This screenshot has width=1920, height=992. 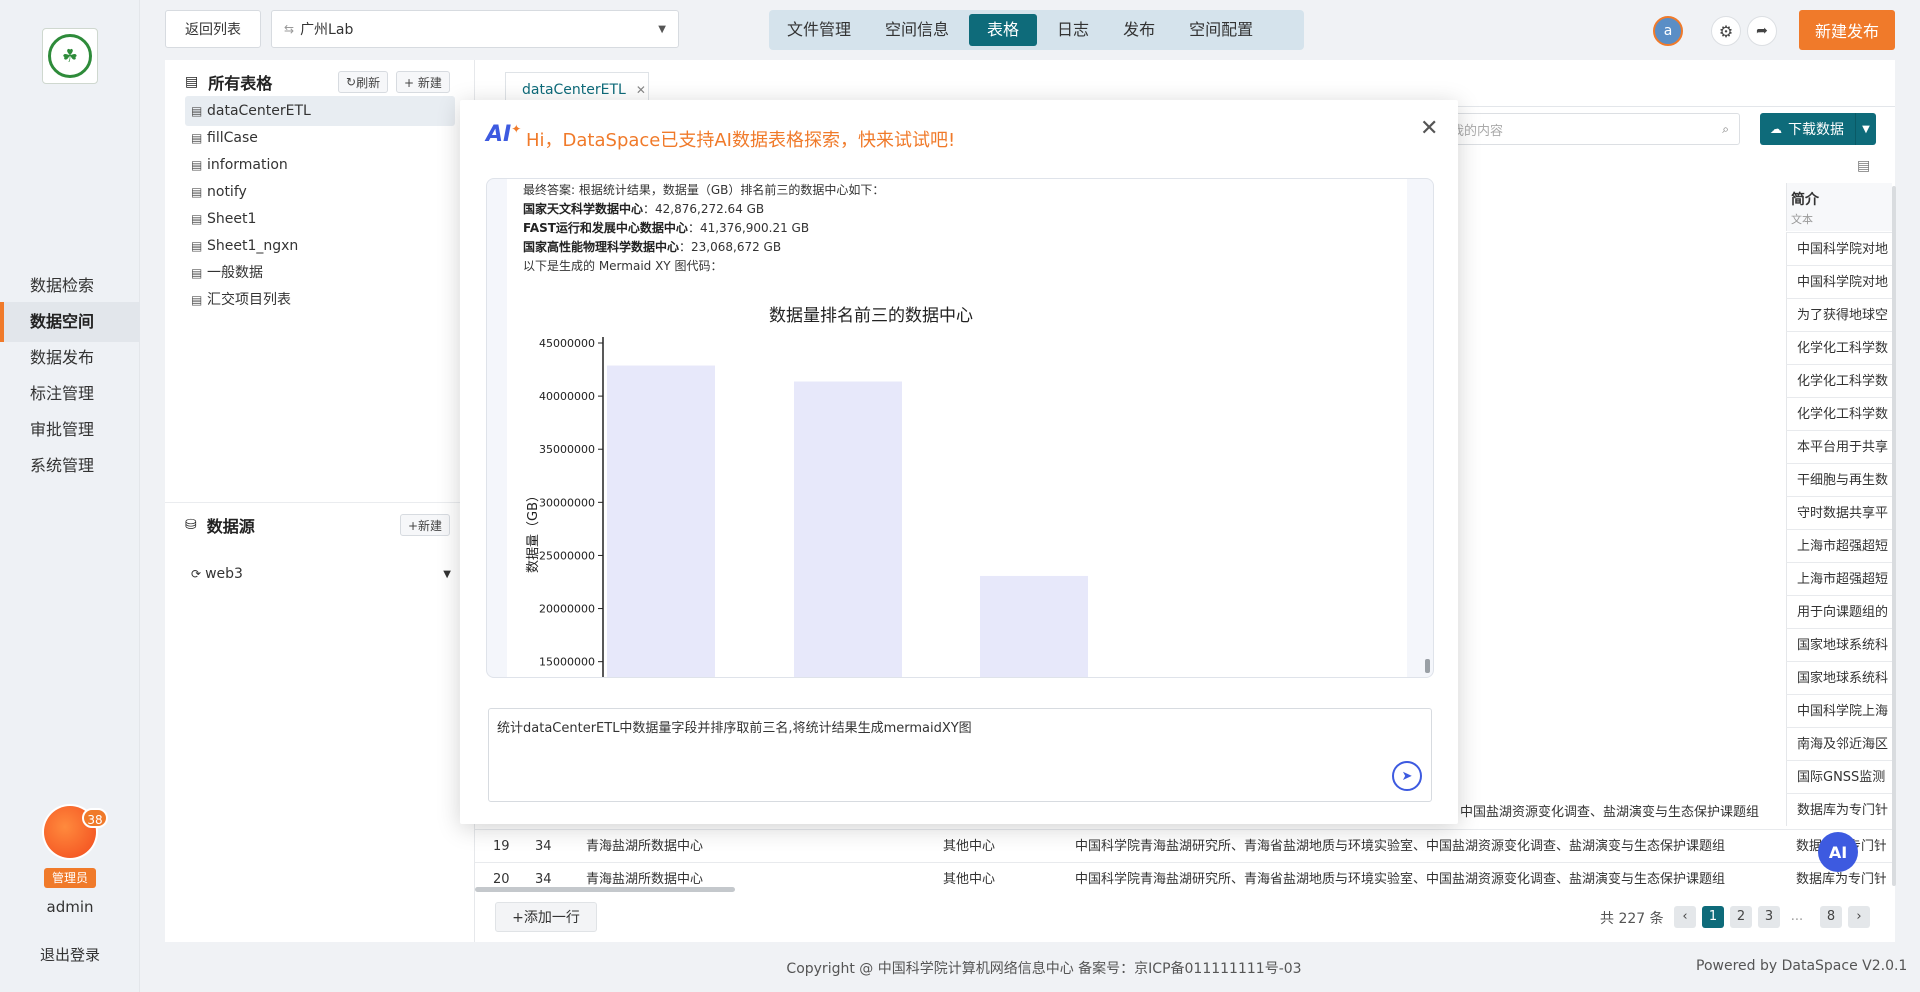 I want to click on cell-org: 中国盐湖资源变化调查、盐湖演变与生态保护课题组, so click(x=1610, y=812).